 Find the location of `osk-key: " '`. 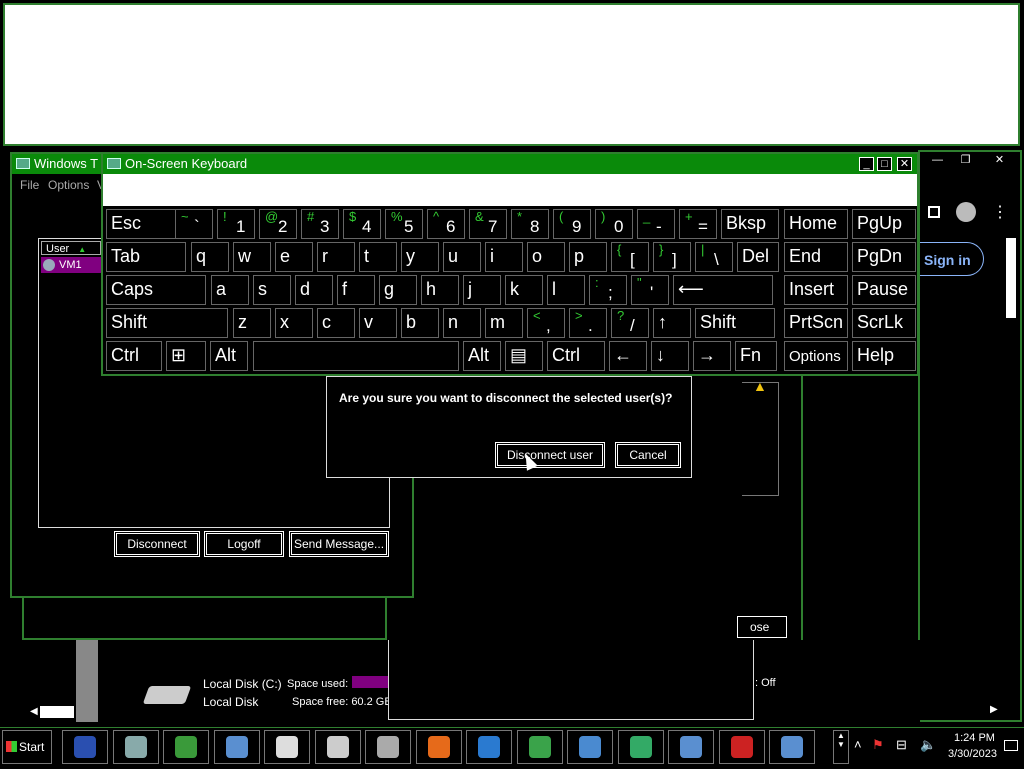

osk-key: " ' is located at coordinates (650, 290).